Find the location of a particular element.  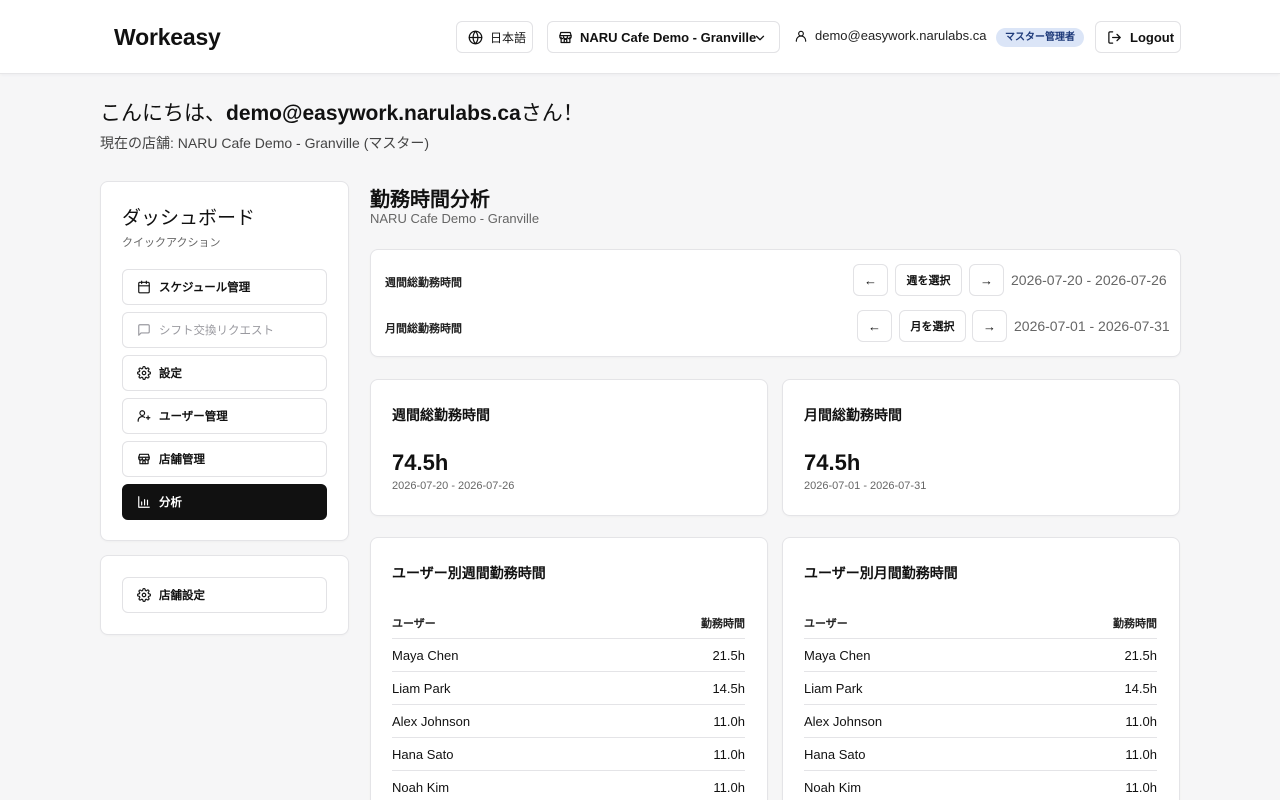

next-month-button: → is located at coordinates (989, 326).